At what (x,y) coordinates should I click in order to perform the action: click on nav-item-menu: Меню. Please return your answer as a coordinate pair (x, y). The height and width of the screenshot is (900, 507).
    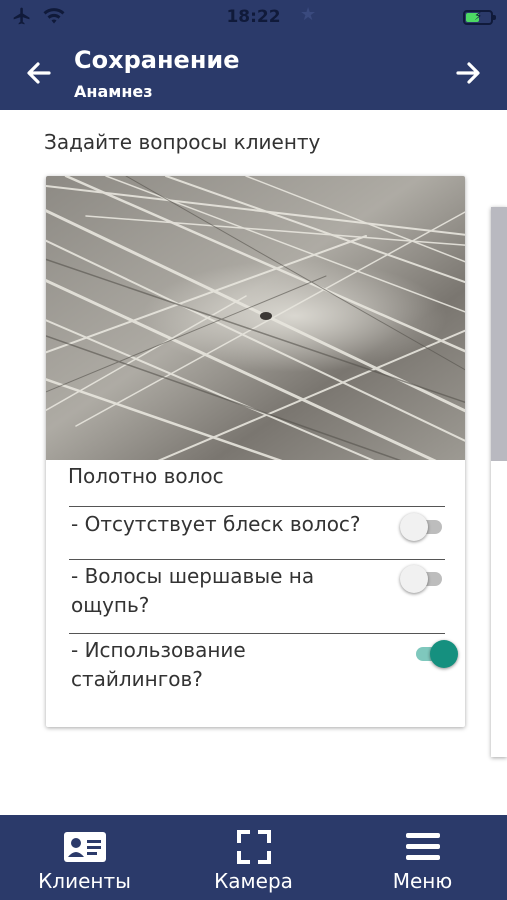
    Looking at the image, I should click on (422, 857).